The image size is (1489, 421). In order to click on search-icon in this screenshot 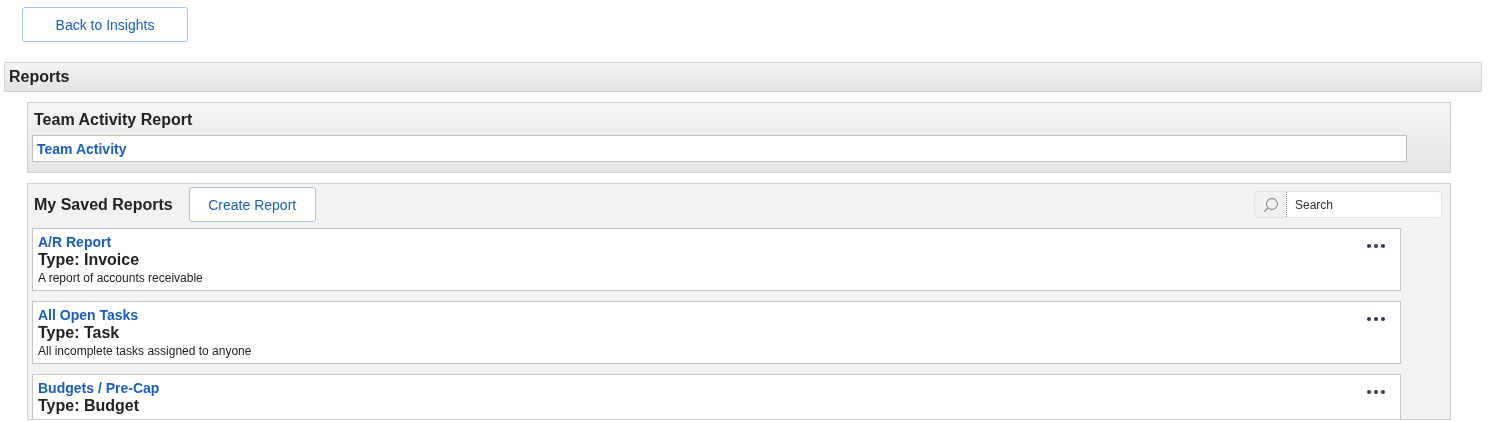, I will do `click(1270, 204)`.